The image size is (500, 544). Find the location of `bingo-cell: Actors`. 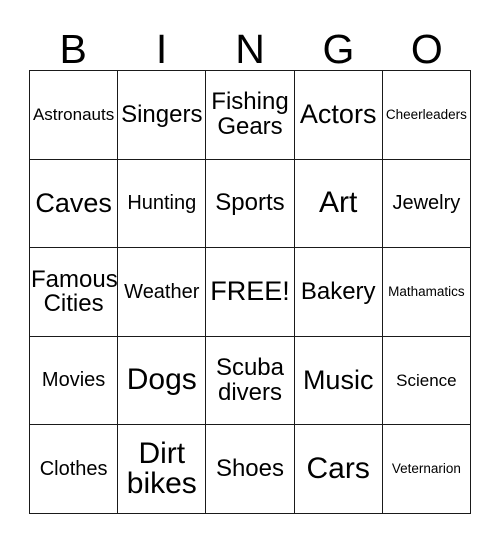

bingo-cell: Actors is located at coordinates (338, 115).